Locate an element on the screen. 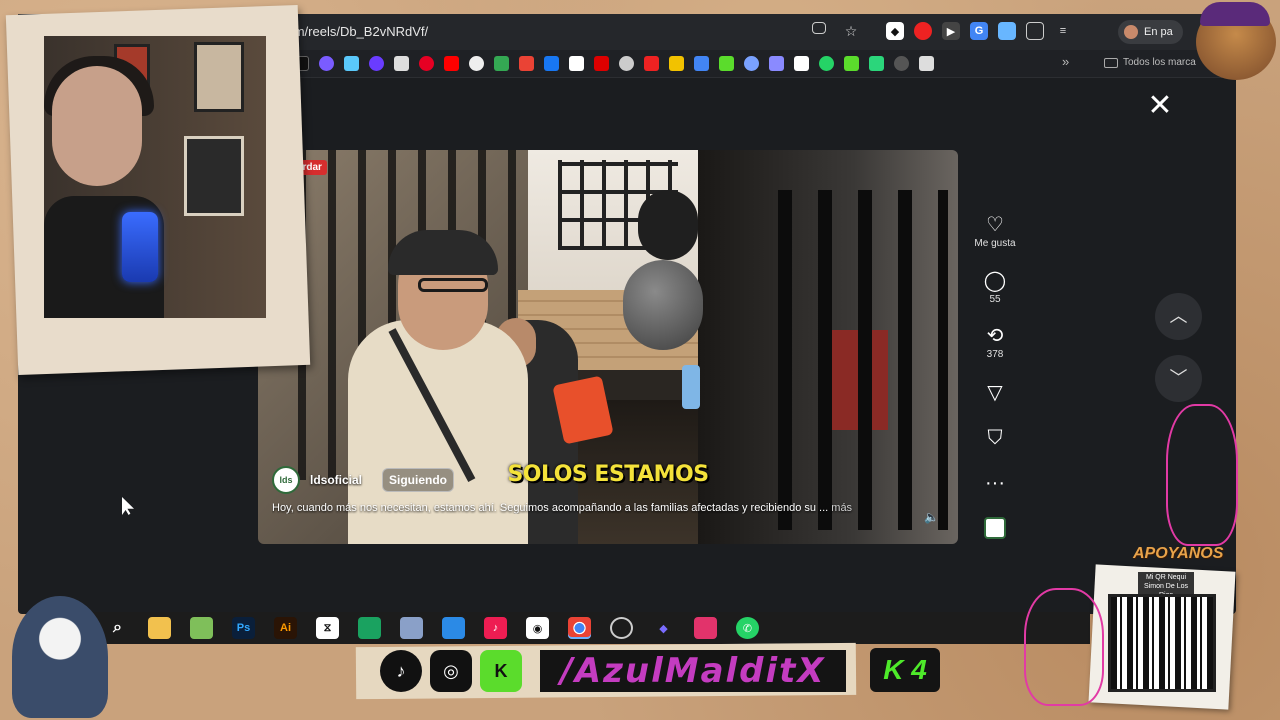 This screenshot has height=720, width=1280. caption-more-link: más is located at coordinates (841, 508).